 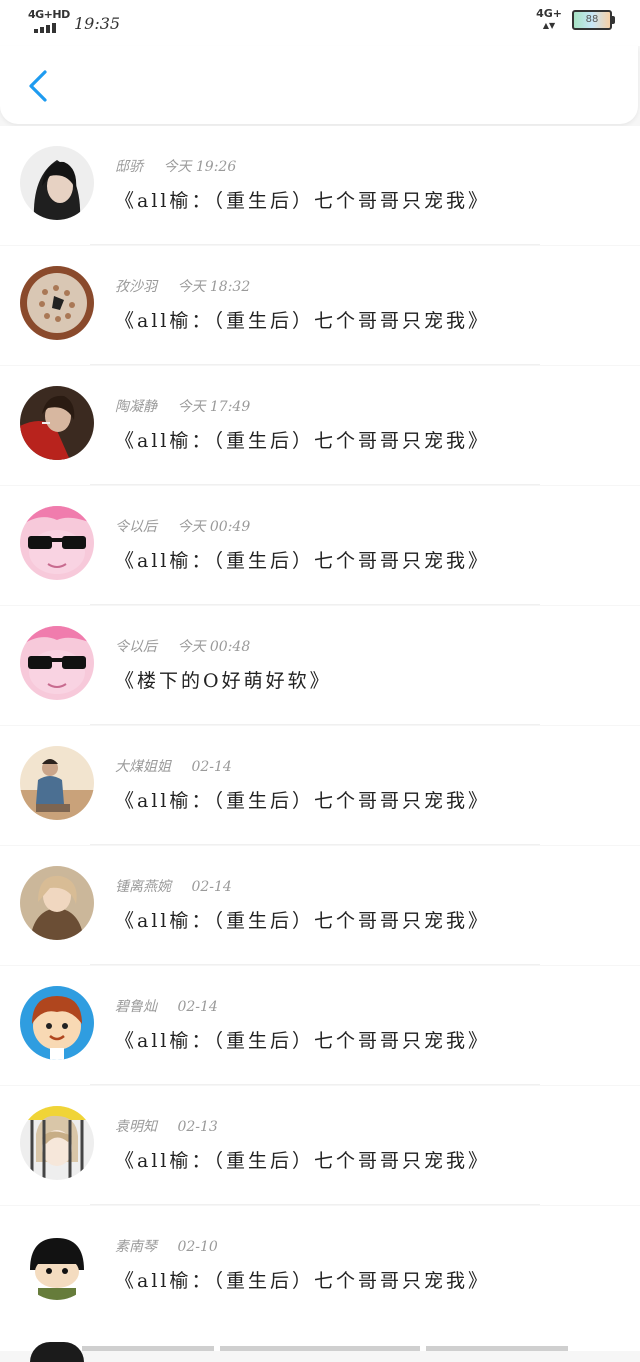 I want to click on comment-time: 今天 00:49, so click(x=214, y=527).